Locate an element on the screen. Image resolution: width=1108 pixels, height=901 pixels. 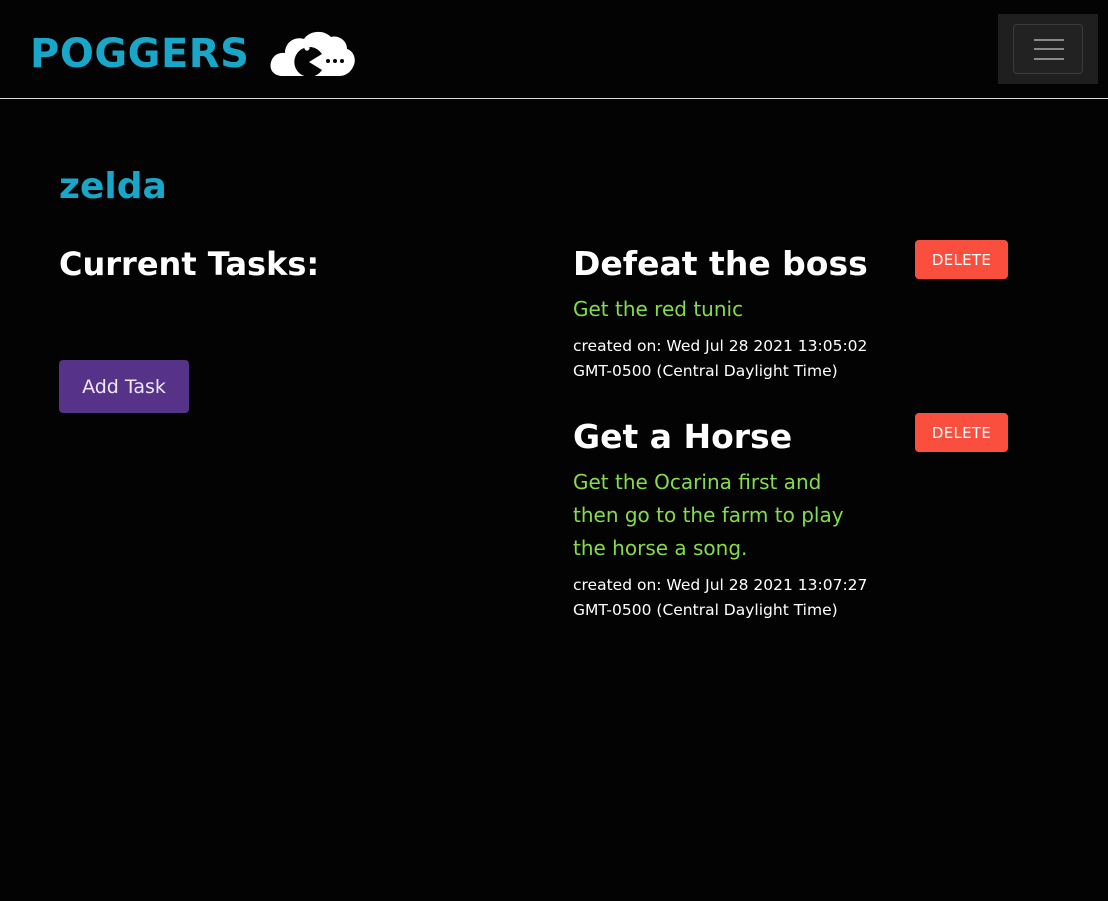
brand-link: POGGERS is located at coordinates (193, 54).